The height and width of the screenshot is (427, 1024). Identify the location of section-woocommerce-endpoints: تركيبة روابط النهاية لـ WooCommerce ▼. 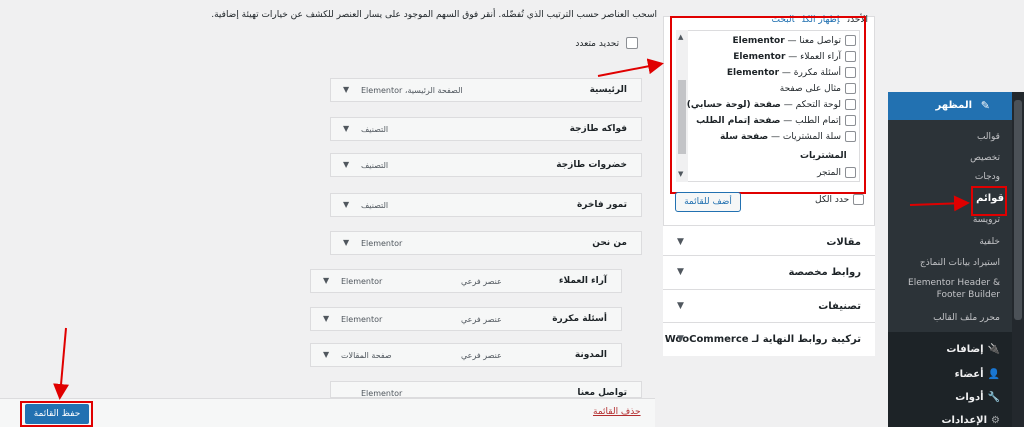
(769, 339).